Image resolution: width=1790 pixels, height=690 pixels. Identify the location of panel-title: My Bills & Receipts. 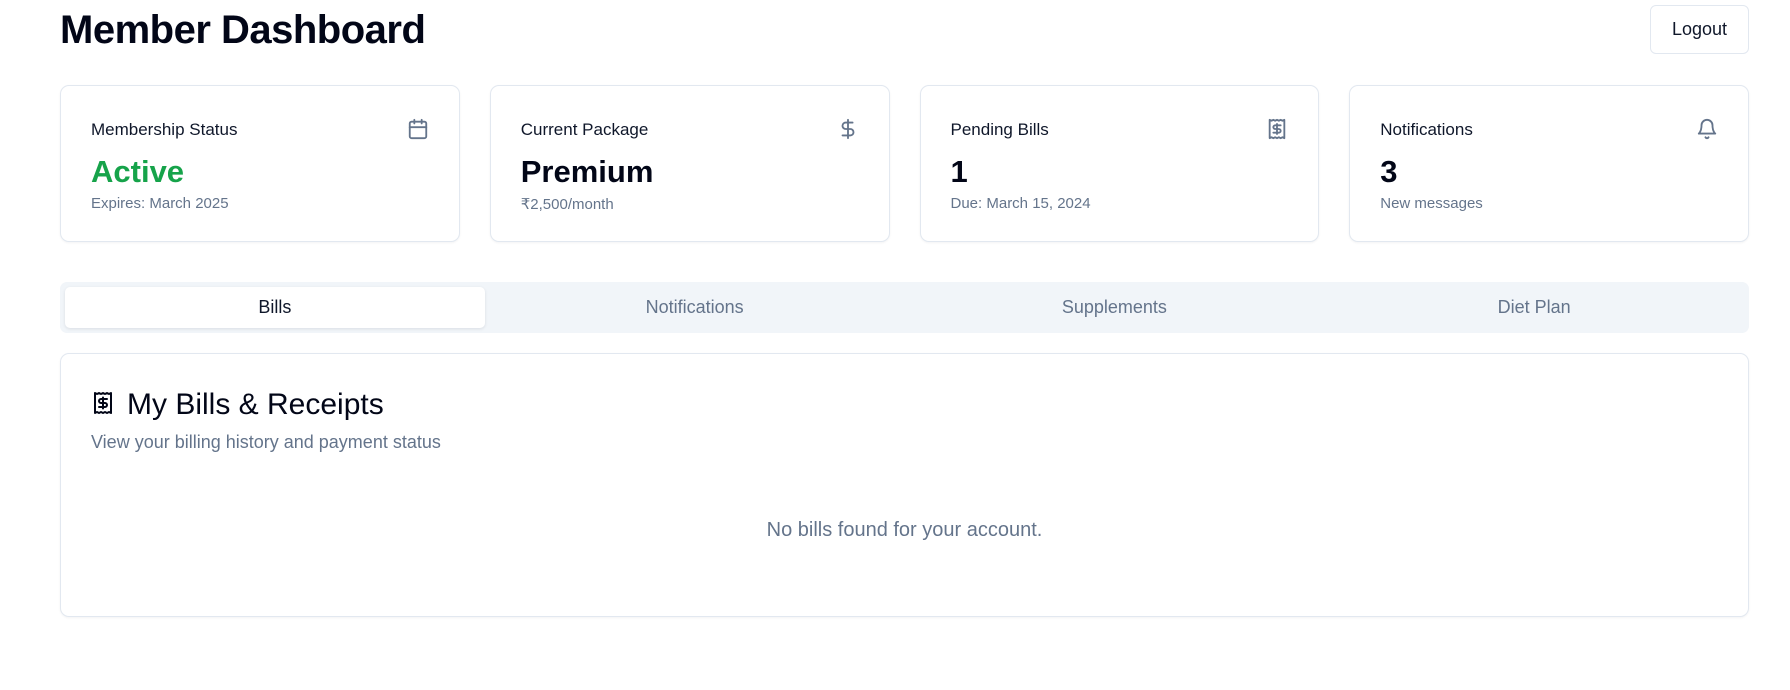
(255, 404).